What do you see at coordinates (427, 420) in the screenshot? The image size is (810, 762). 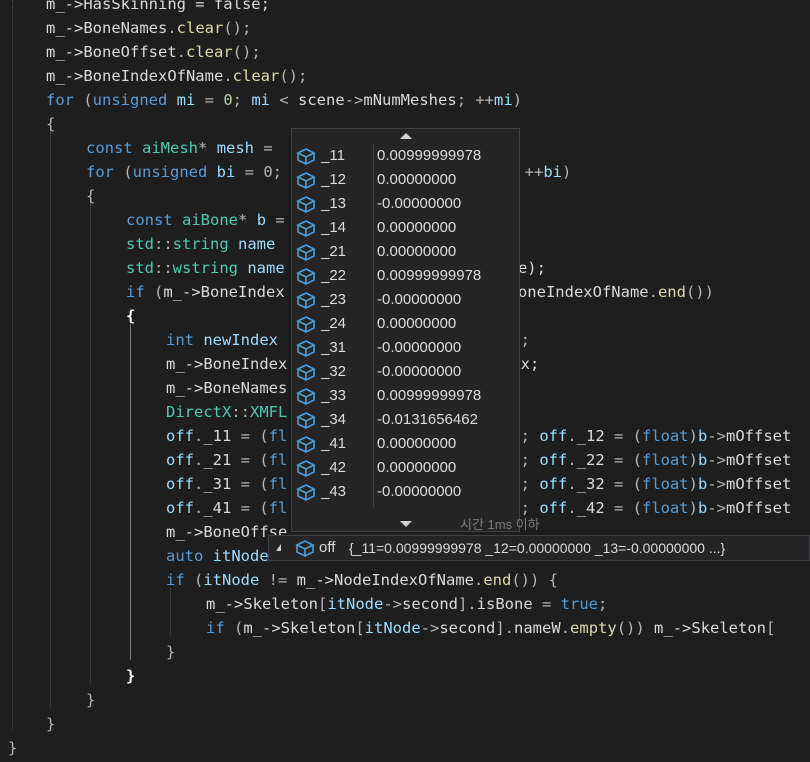 I see `member-value: -0.0131656462` at bounding box center [427, 420].